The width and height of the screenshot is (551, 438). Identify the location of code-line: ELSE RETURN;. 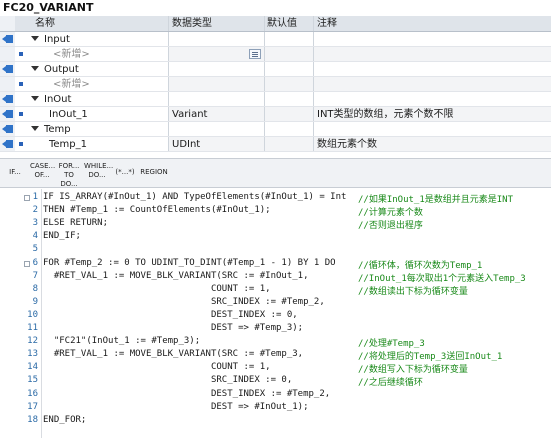
(75, 223).